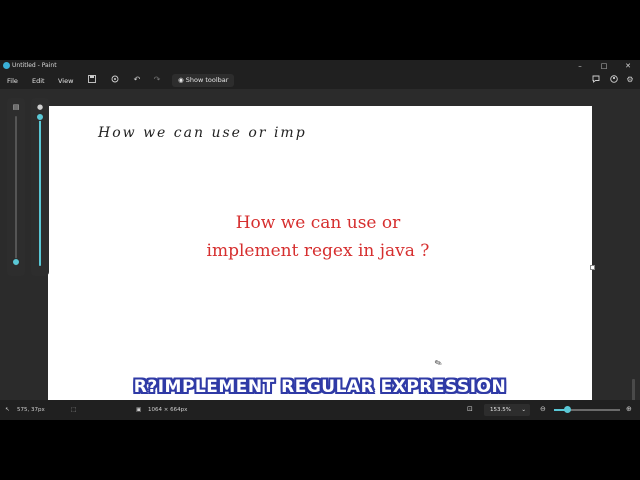 This screenshot has width=640, height=480. I want to click on fit-to-window-icon: ⊡, so click(470, 409).